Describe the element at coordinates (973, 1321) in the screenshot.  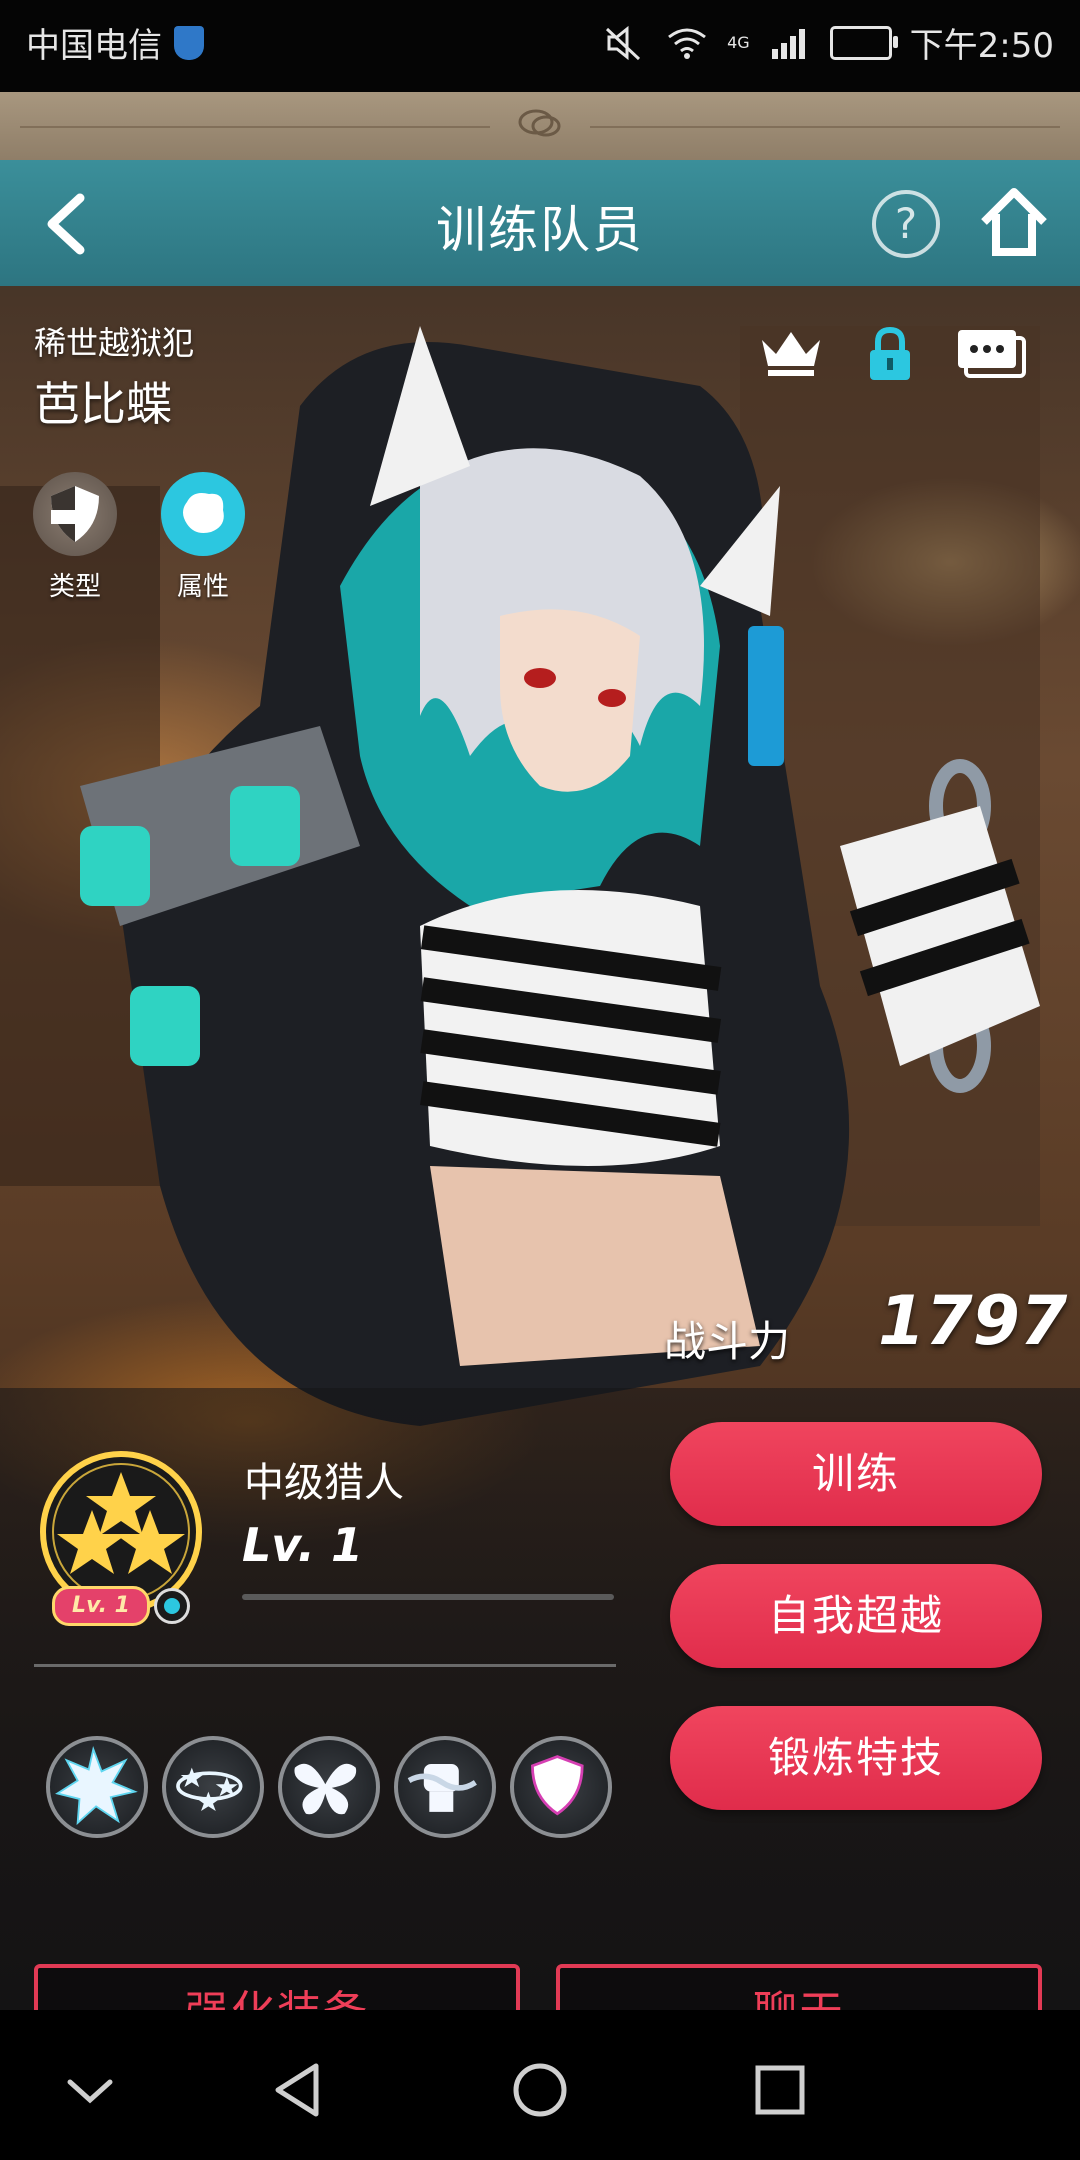
I see `power-value: 1797` at that location.